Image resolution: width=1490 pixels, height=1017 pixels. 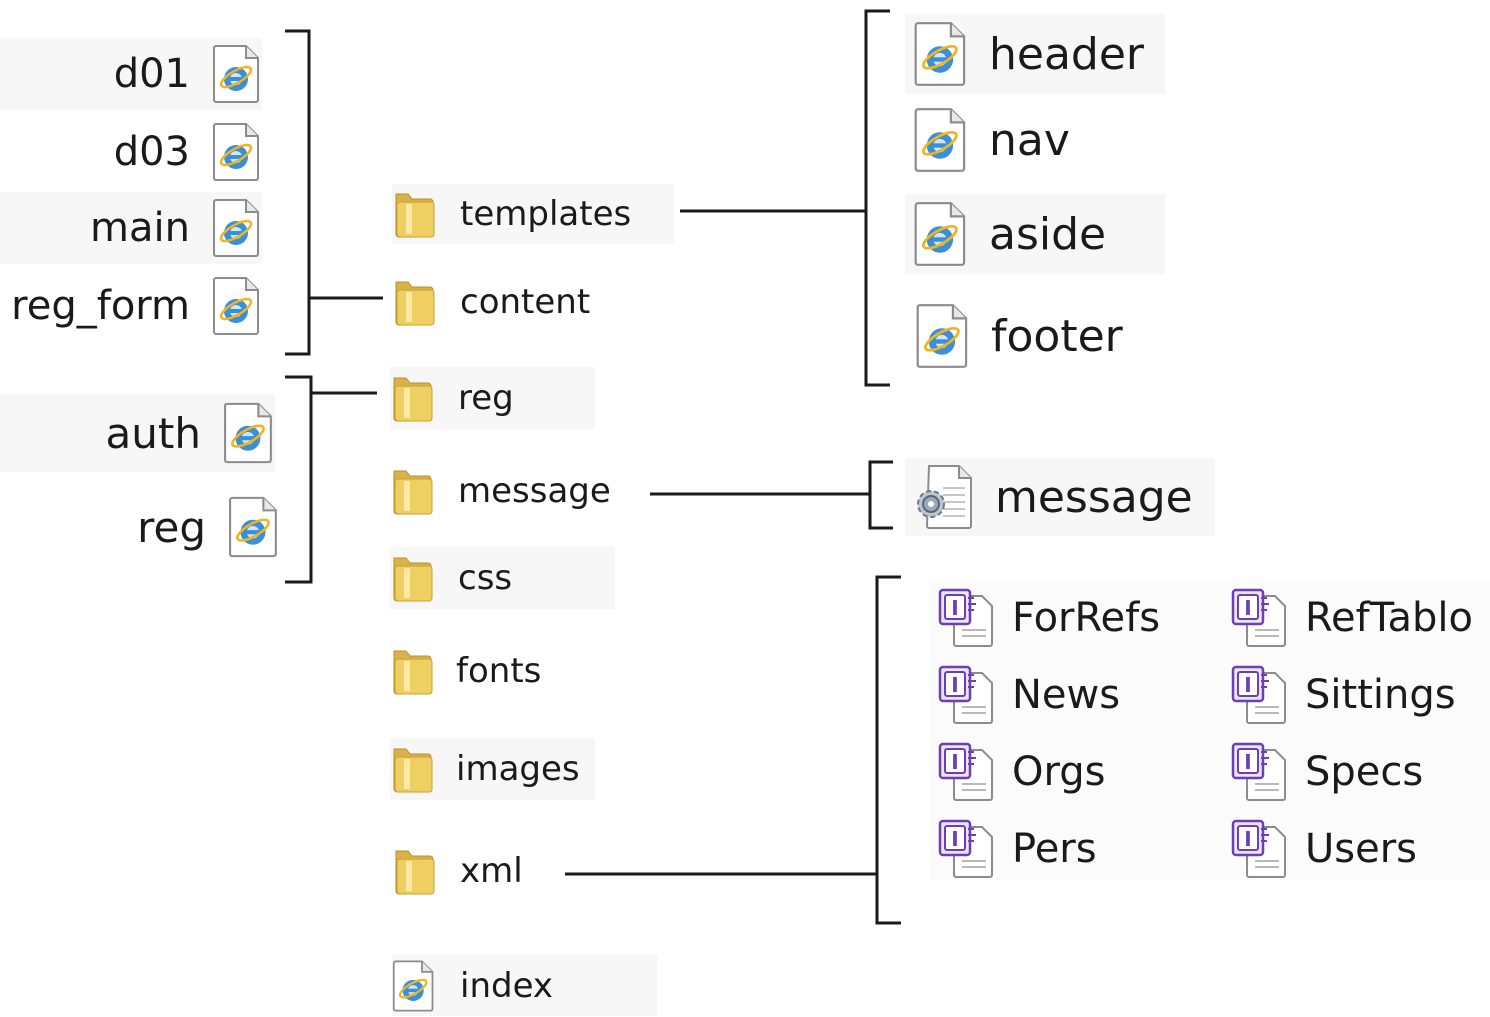 What do you see at coordinates (1057, 336) in the screenshot?
I see `file-label: footer` at bounding box center [1057, 336].